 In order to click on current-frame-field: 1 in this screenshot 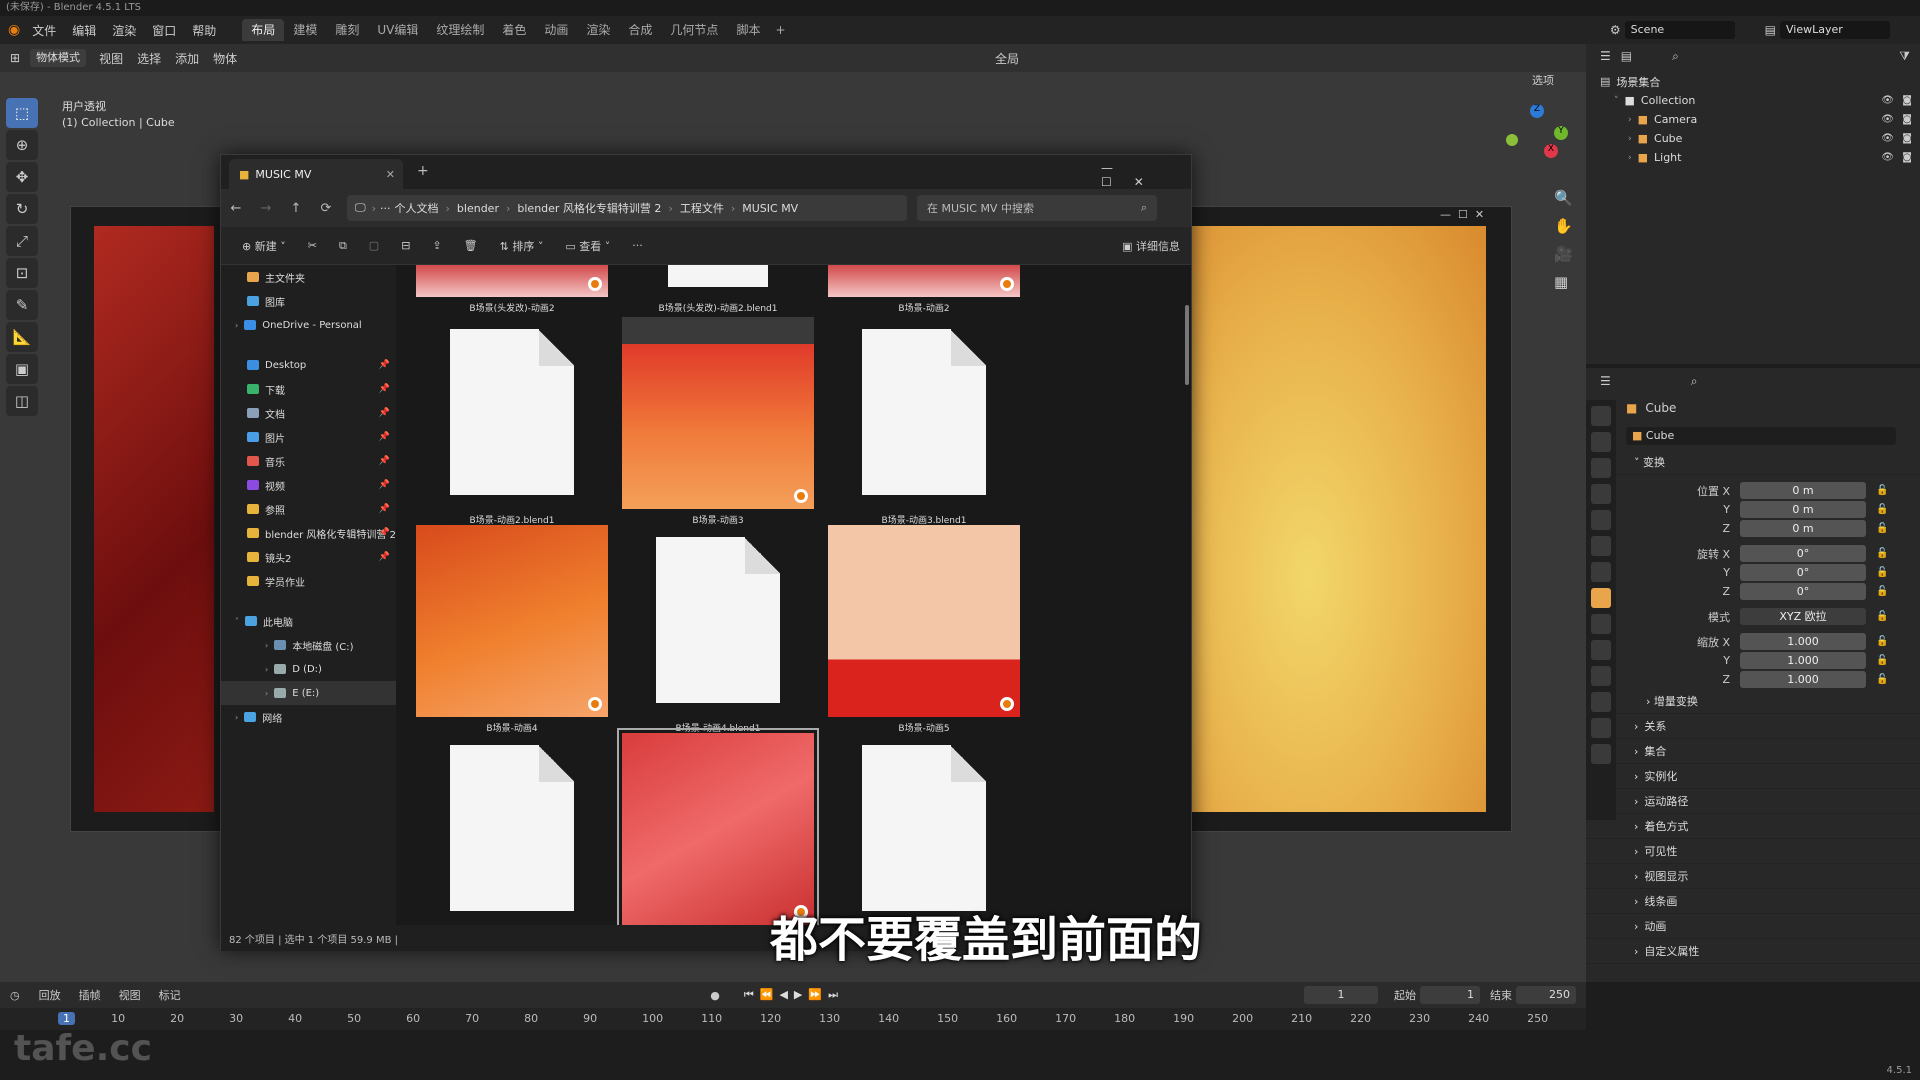, I will do `click(1341, 995)`.